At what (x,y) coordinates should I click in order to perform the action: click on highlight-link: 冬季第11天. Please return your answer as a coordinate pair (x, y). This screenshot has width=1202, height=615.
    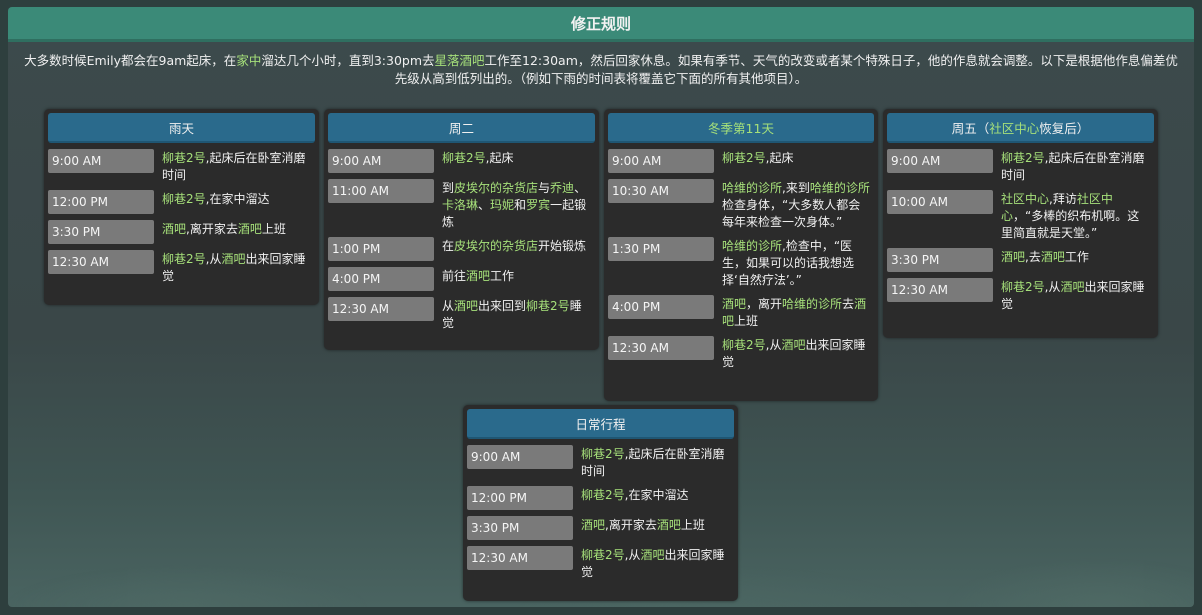
    Looking at the image, I should click on (741, 127).